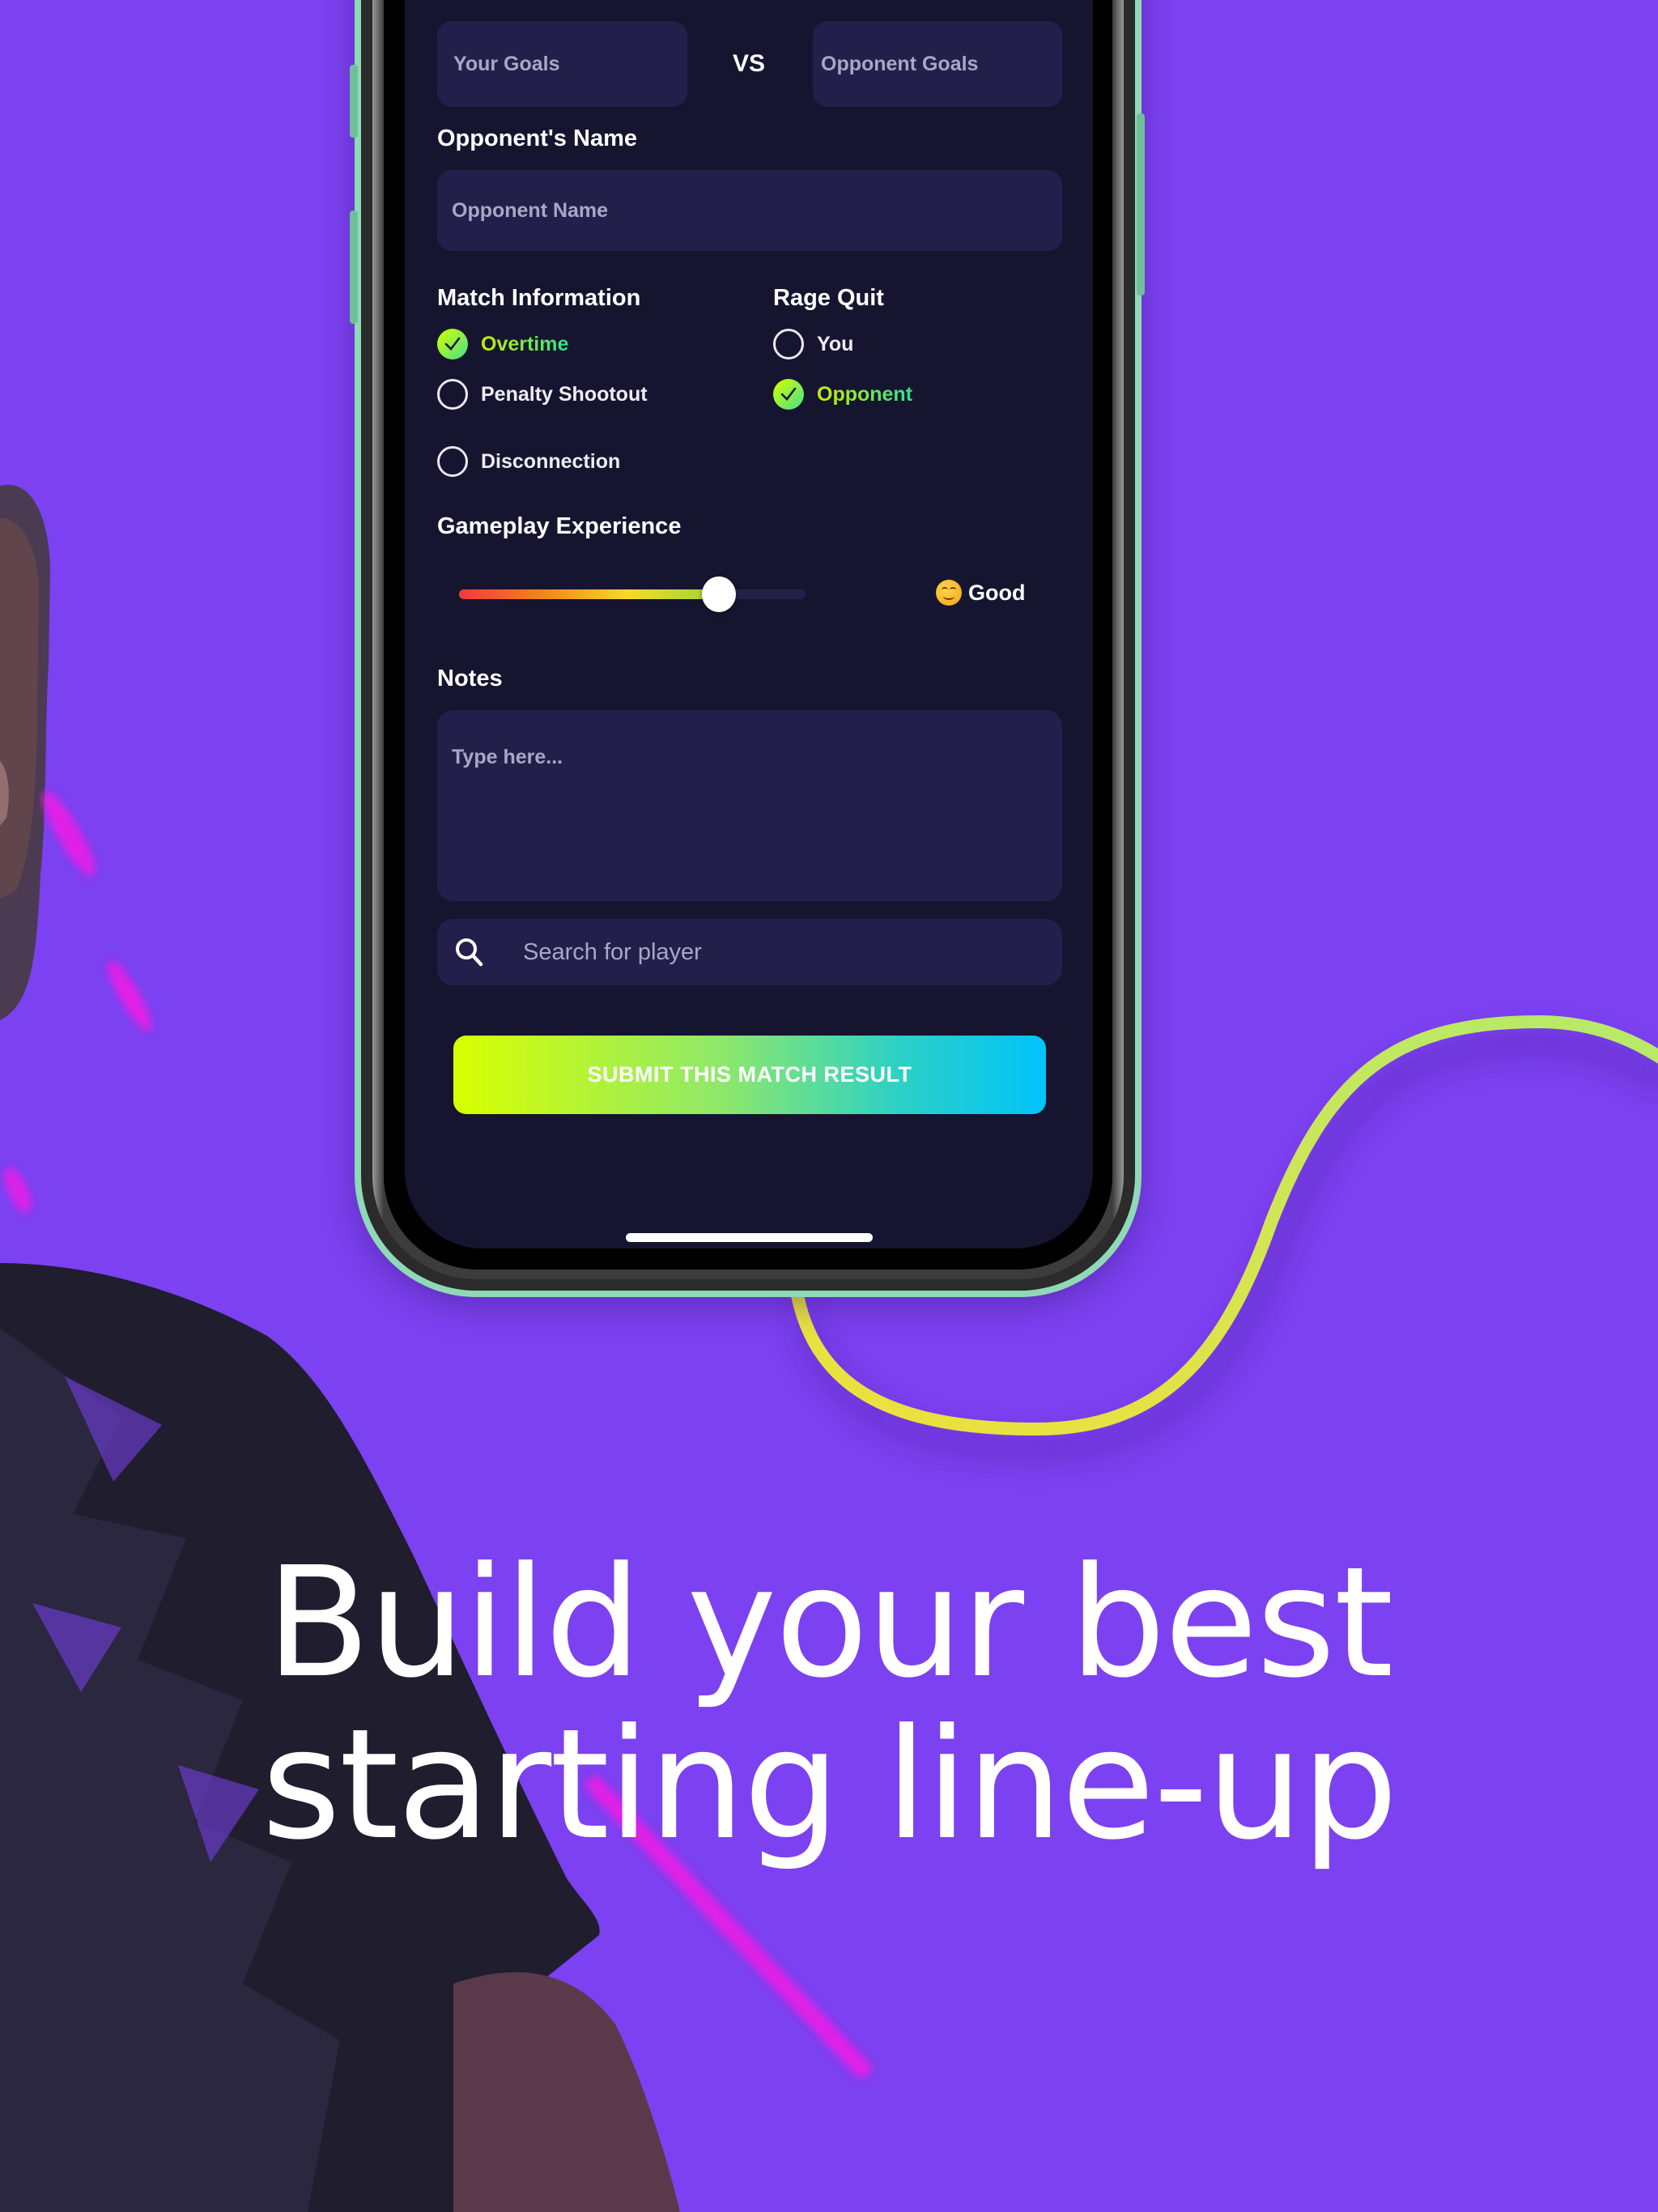 Image resolution: width=1658 pixels, height=2212 pixels. Describe the element at coordinates (749, 1075) in the screenshot. I see `submit-match-result-button: SUBMIT THIS MATCH RESULT` at that location.